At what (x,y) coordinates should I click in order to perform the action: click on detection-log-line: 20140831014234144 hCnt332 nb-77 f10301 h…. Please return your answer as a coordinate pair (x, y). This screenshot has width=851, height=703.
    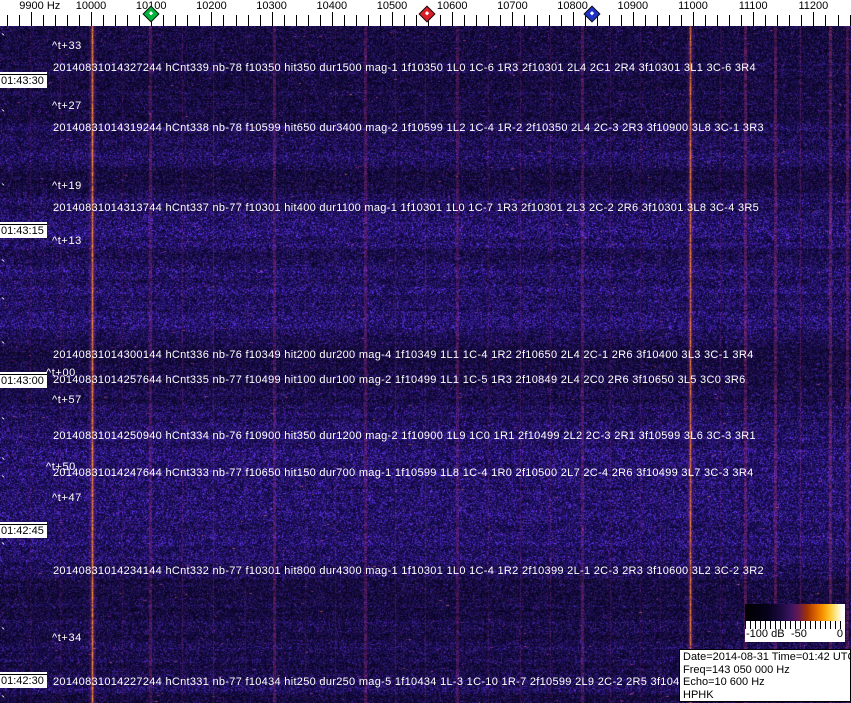
    Looking at the image, I should click on (408, 571).